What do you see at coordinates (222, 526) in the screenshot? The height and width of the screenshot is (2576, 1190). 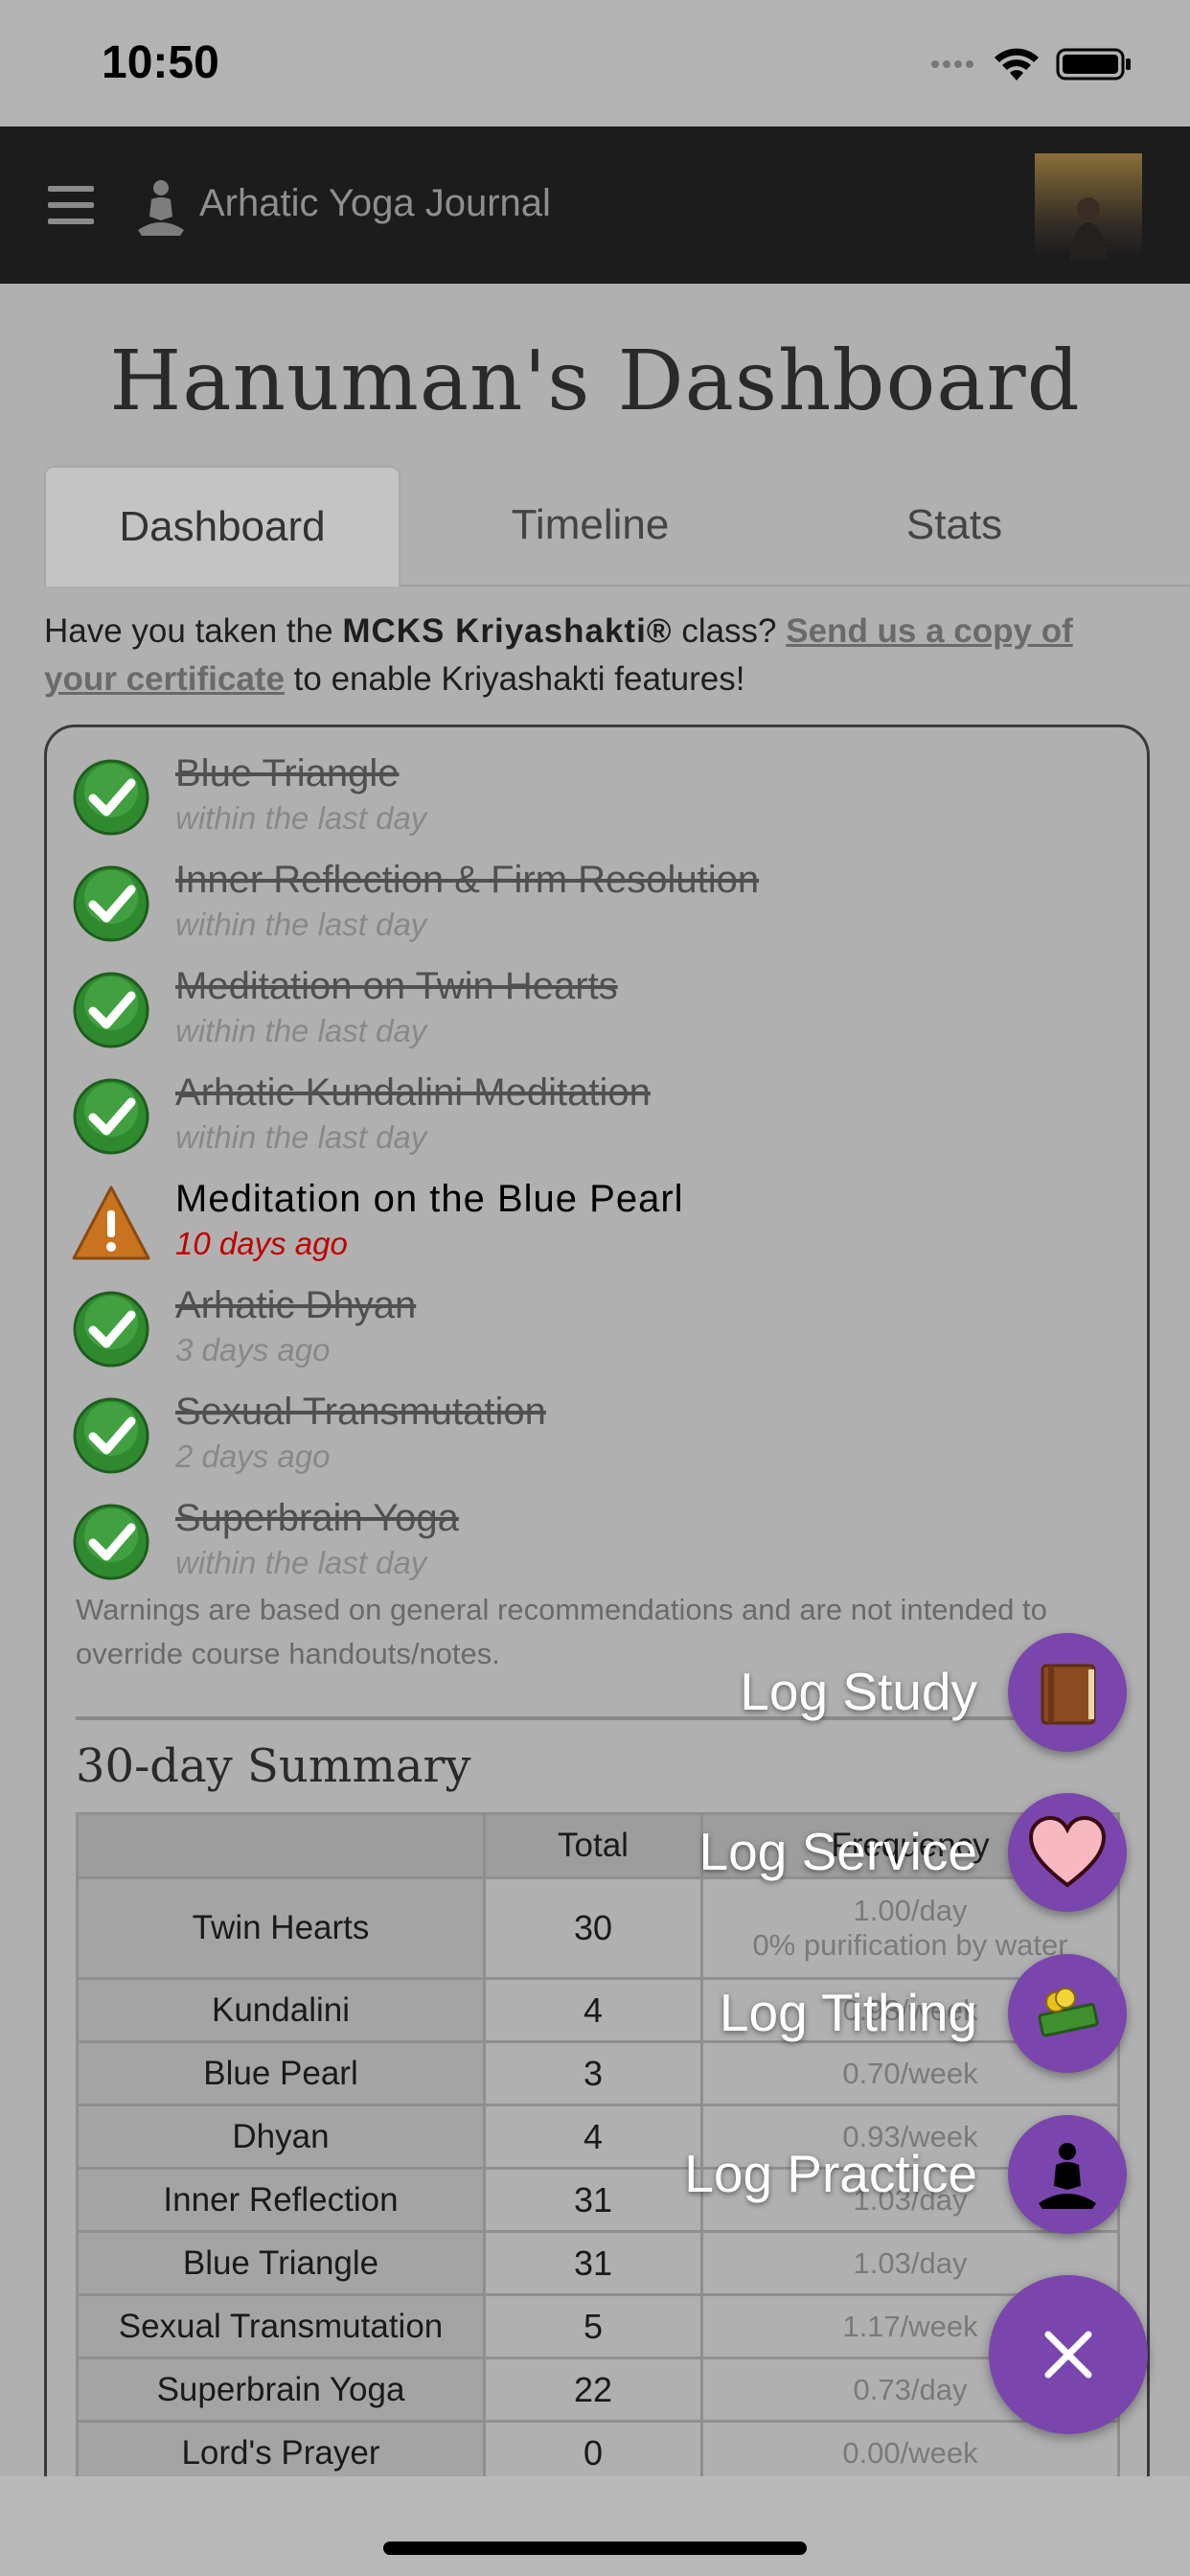 I see `tab-dashboard: Dashboard` at bounding box center [222, 526].